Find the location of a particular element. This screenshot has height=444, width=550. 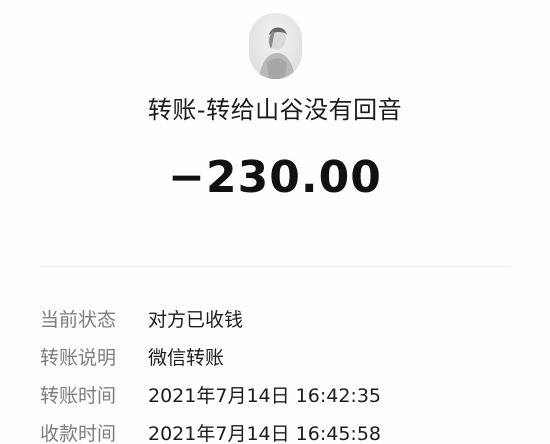

detail-value: 2021年7月14日 16:45:58 is located at coordinates (264, 433).